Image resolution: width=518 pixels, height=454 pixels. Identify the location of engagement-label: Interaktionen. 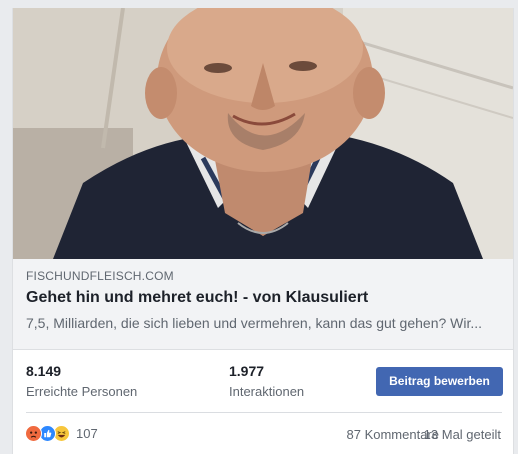
(267, 391).